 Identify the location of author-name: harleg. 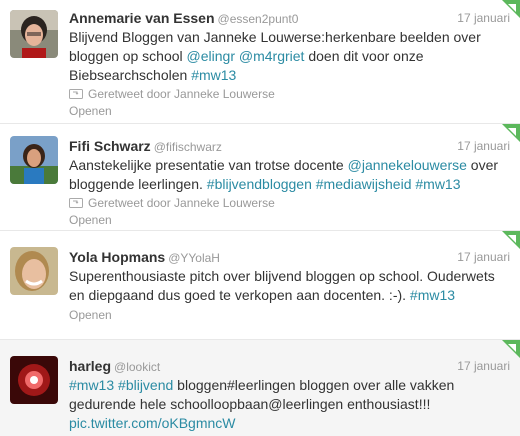
(90, 366).